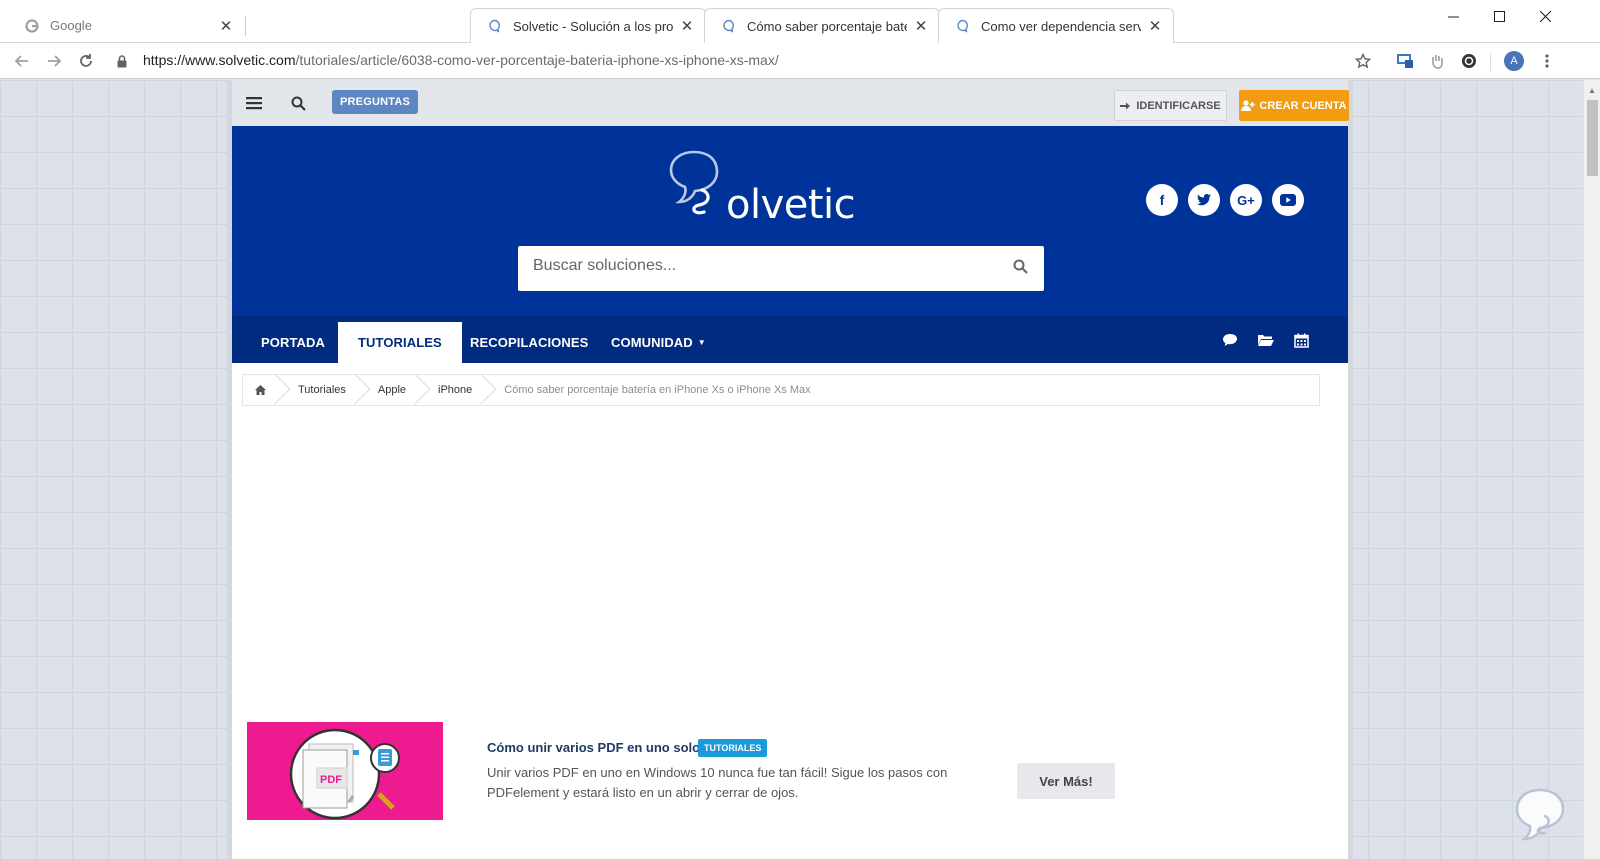 The height and width of the screenshot is (859, 1600). I want to click on google-plus-icon: G+, so click(1246, 200).